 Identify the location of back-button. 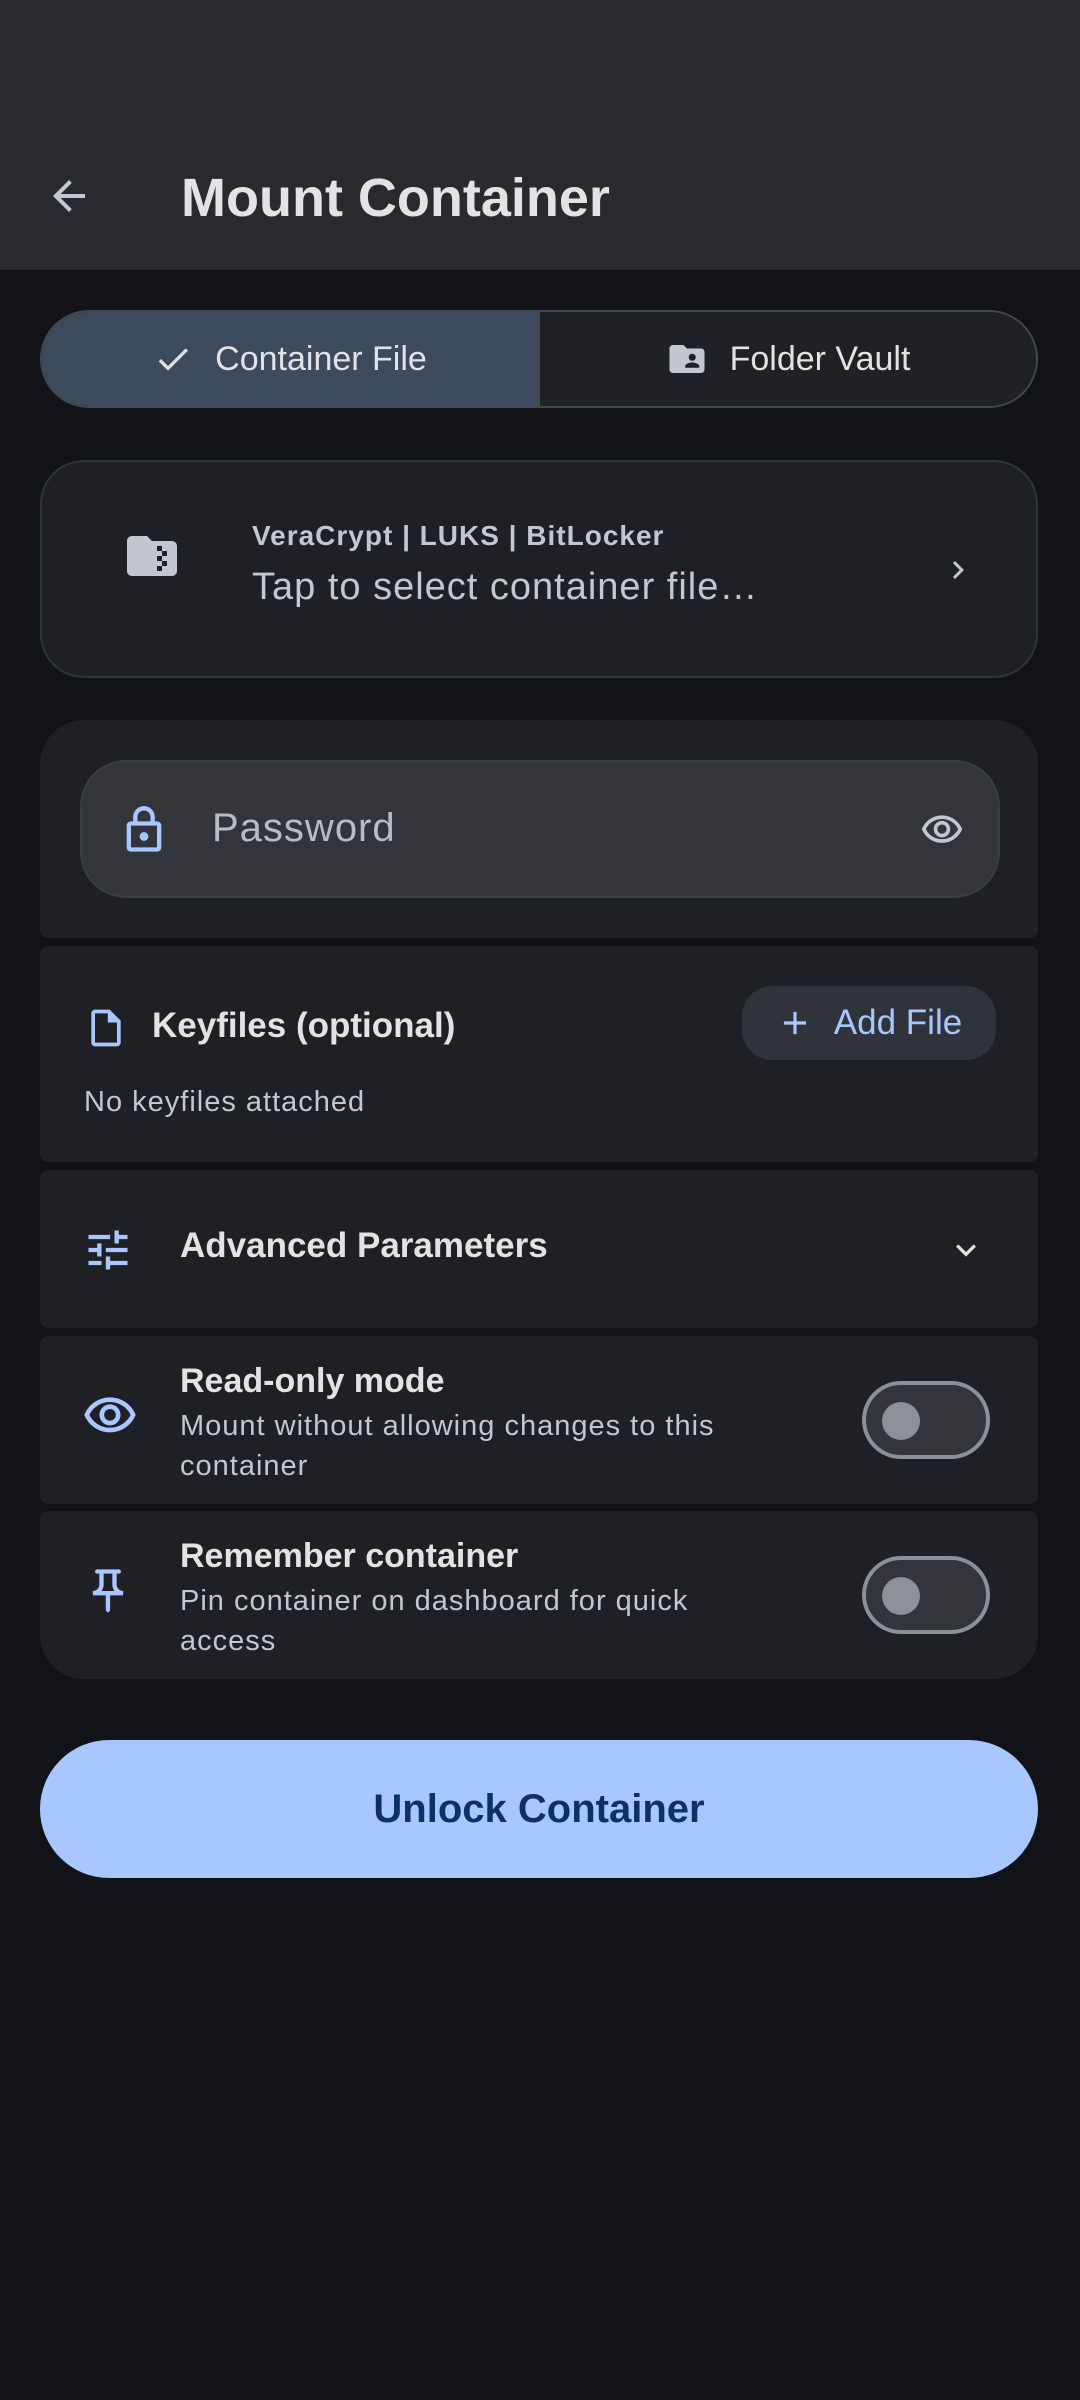
(69, 196).